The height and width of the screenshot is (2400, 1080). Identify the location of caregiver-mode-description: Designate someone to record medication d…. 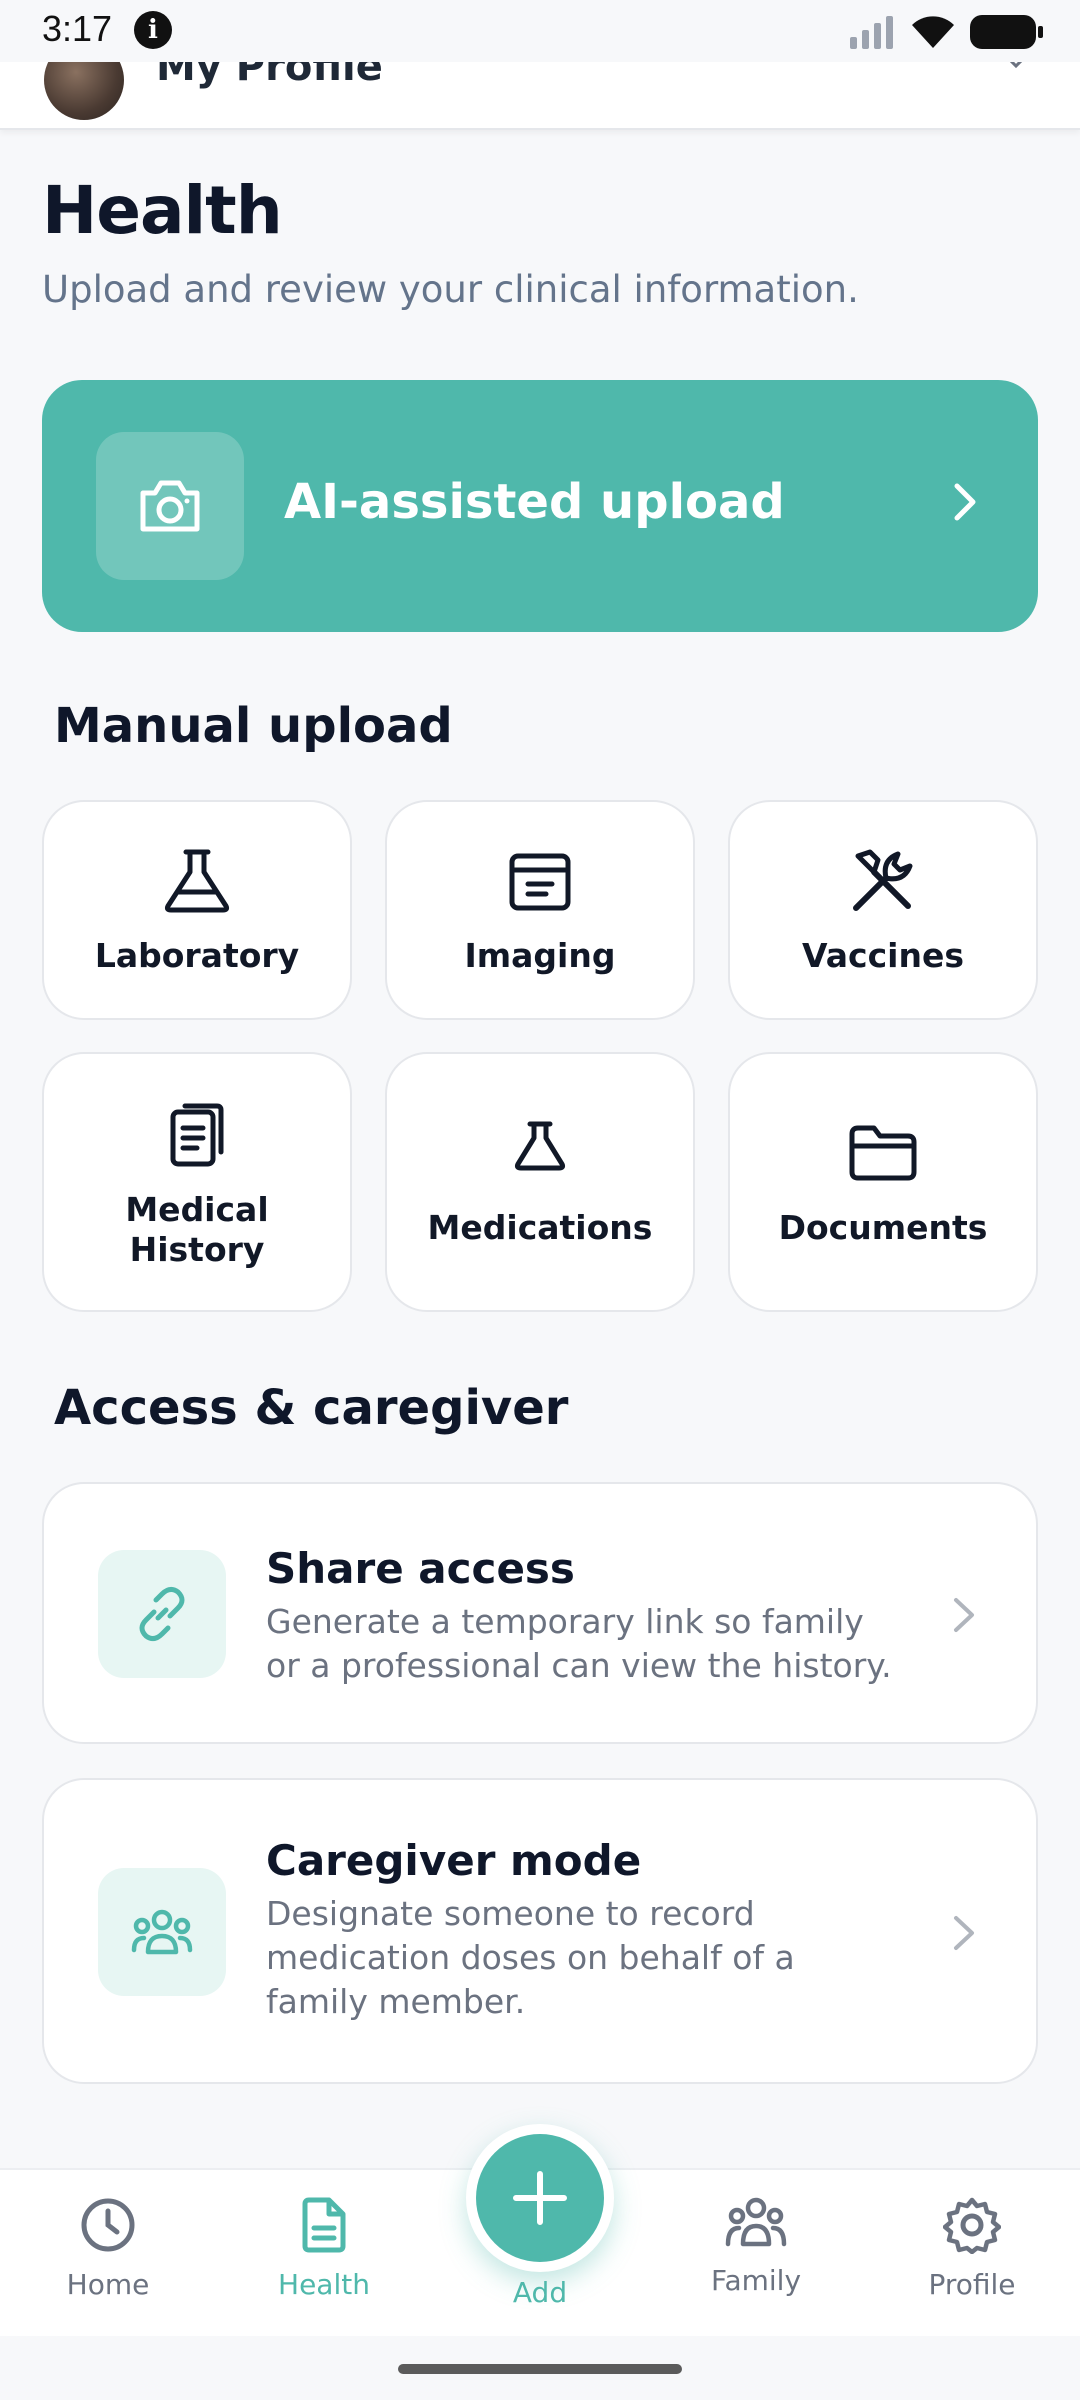
(530, 1957).